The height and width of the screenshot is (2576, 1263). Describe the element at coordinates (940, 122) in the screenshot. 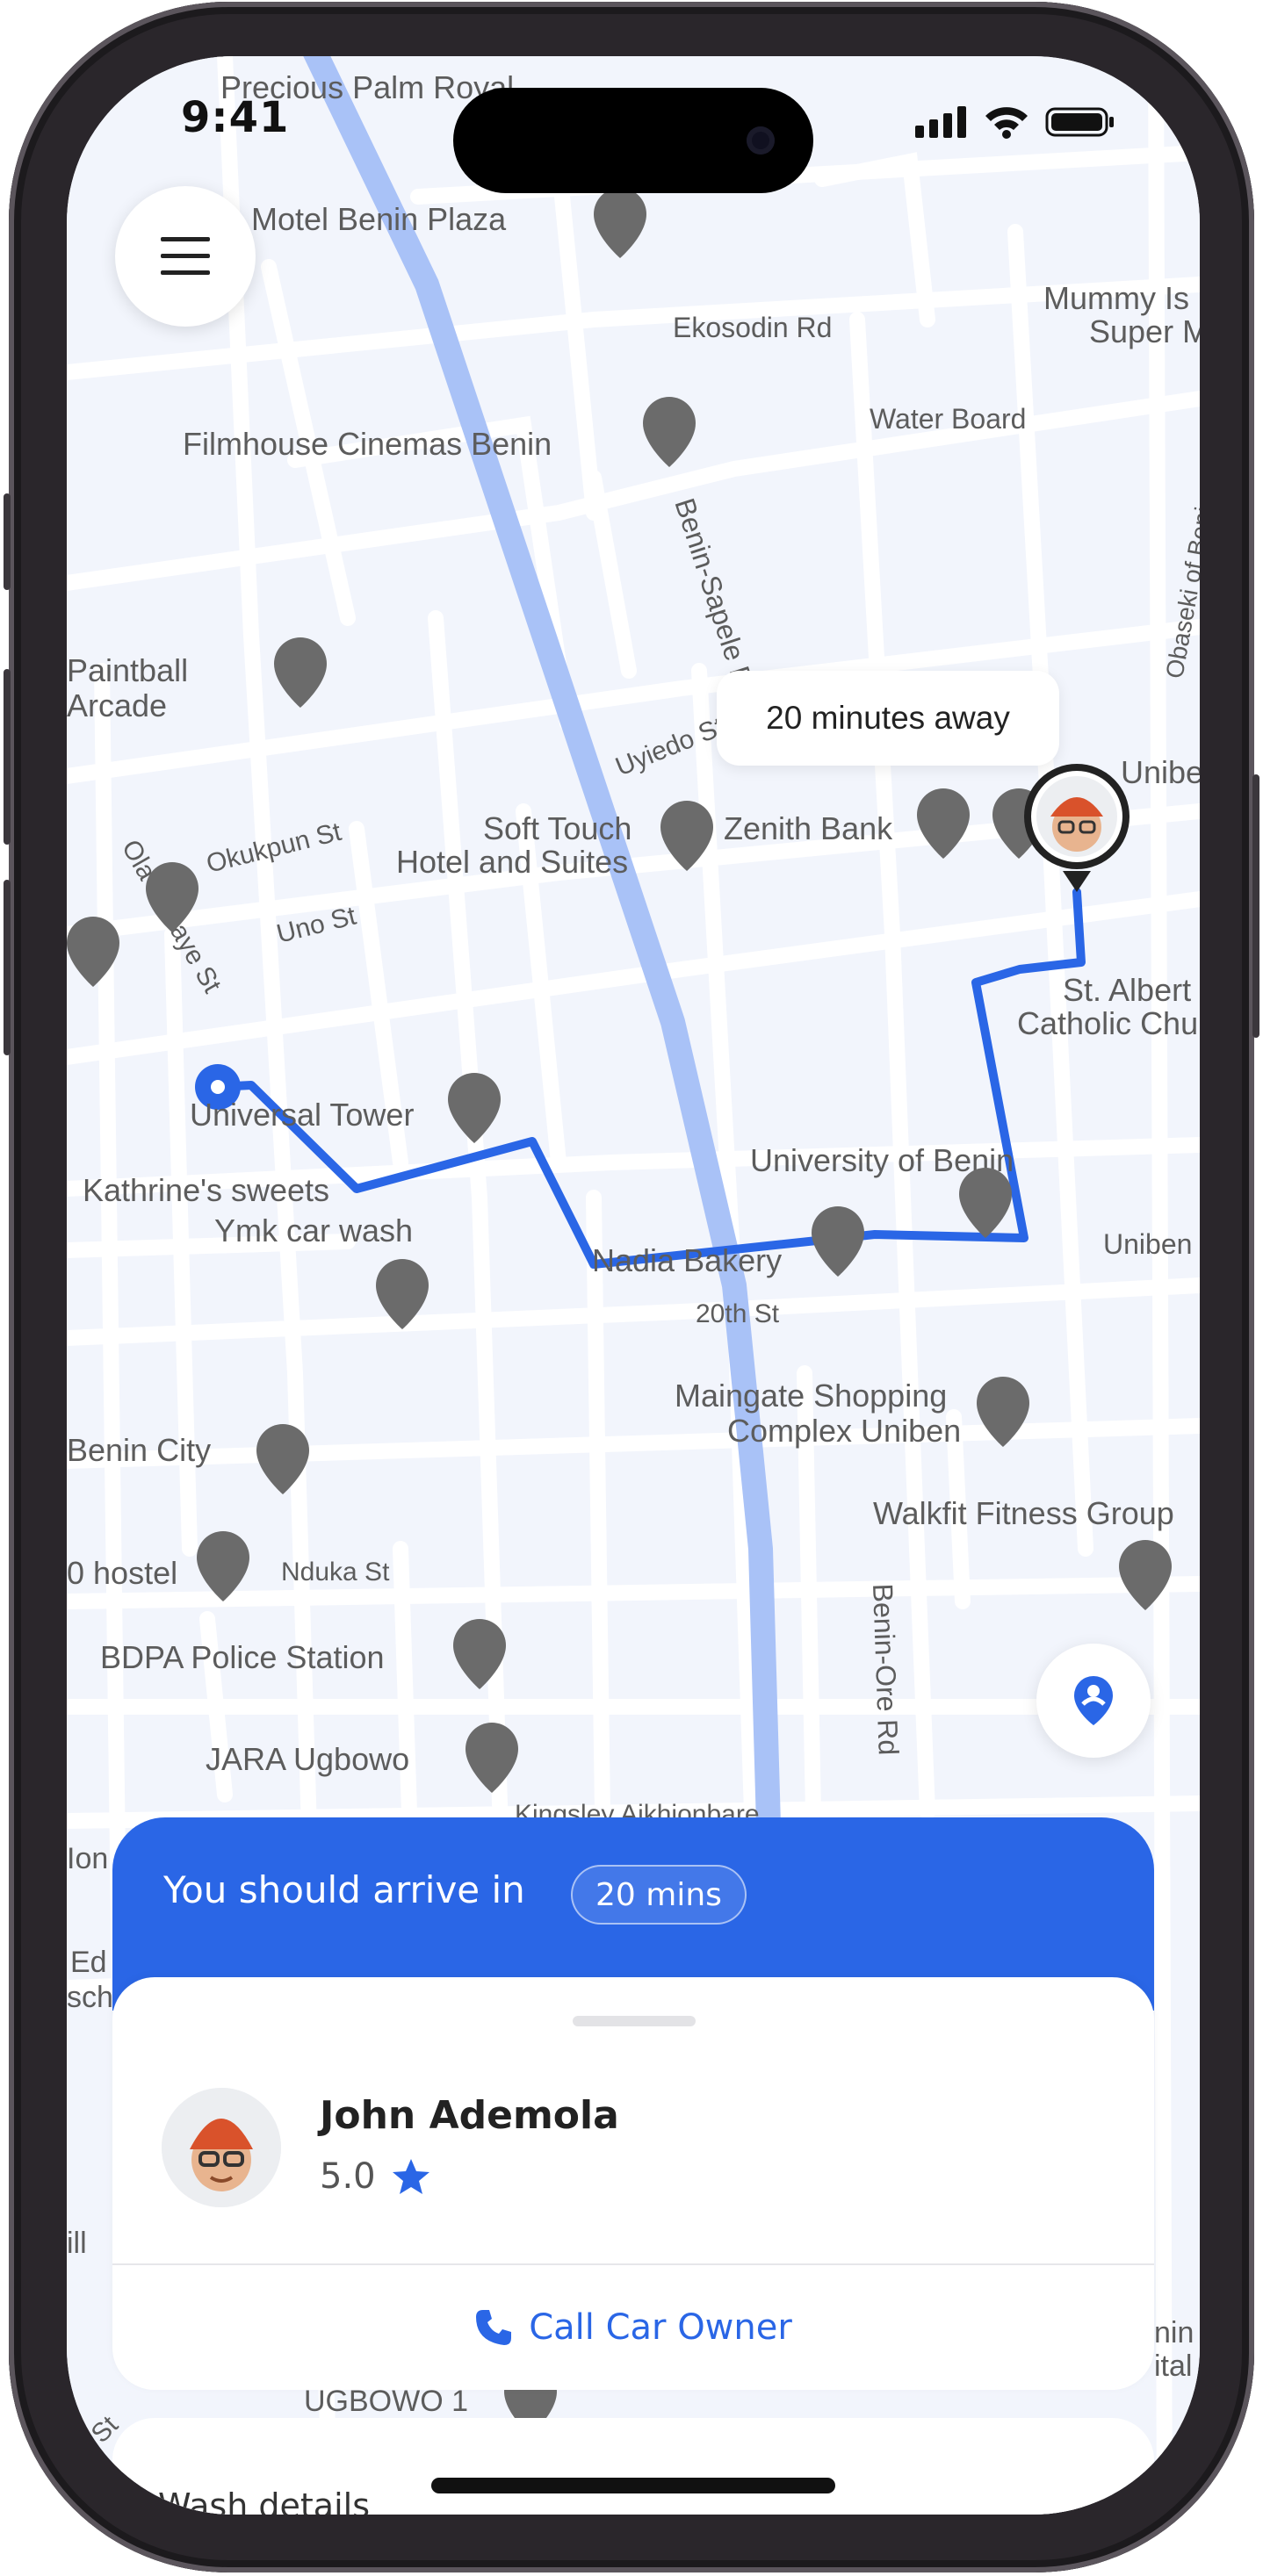

I see `signal-icon` at that location.